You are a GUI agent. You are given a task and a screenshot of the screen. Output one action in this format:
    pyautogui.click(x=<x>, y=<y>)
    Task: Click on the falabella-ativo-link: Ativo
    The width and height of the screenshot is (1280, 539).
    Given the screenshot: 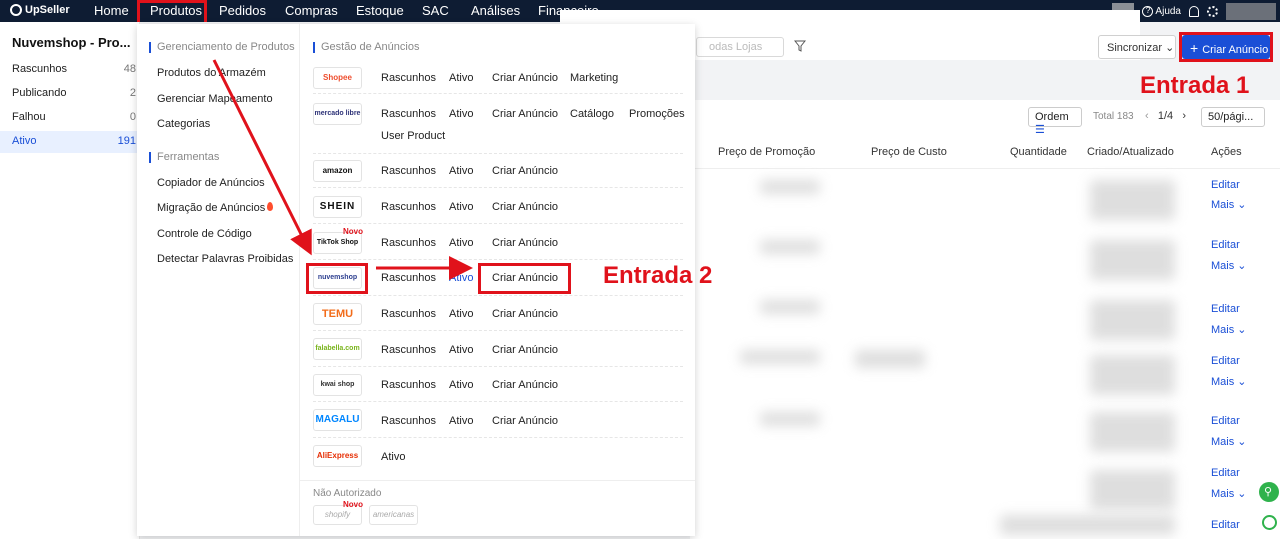 What is the action you would take?
    pyautogui.click(x=461, y=350)
    